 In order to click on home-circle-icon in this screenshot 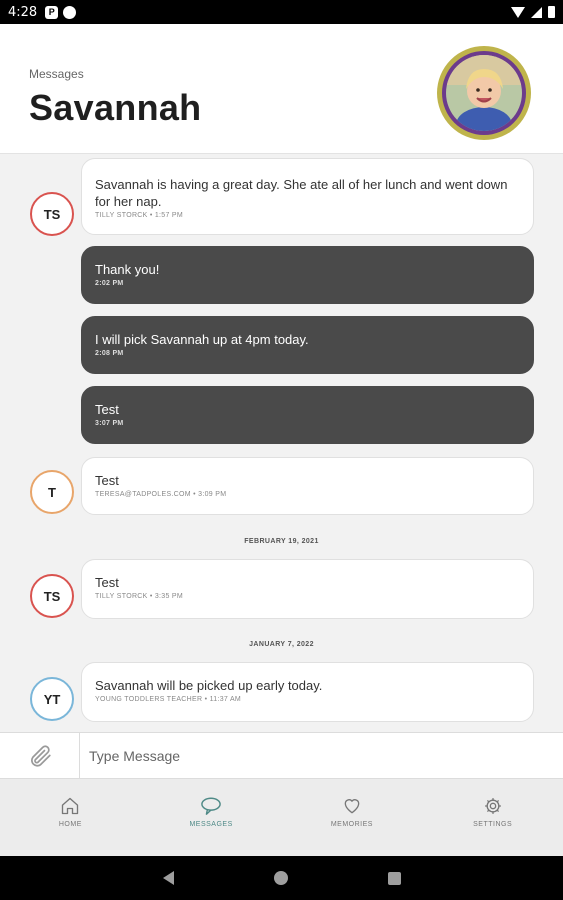, I will do `click(280, 878)`.